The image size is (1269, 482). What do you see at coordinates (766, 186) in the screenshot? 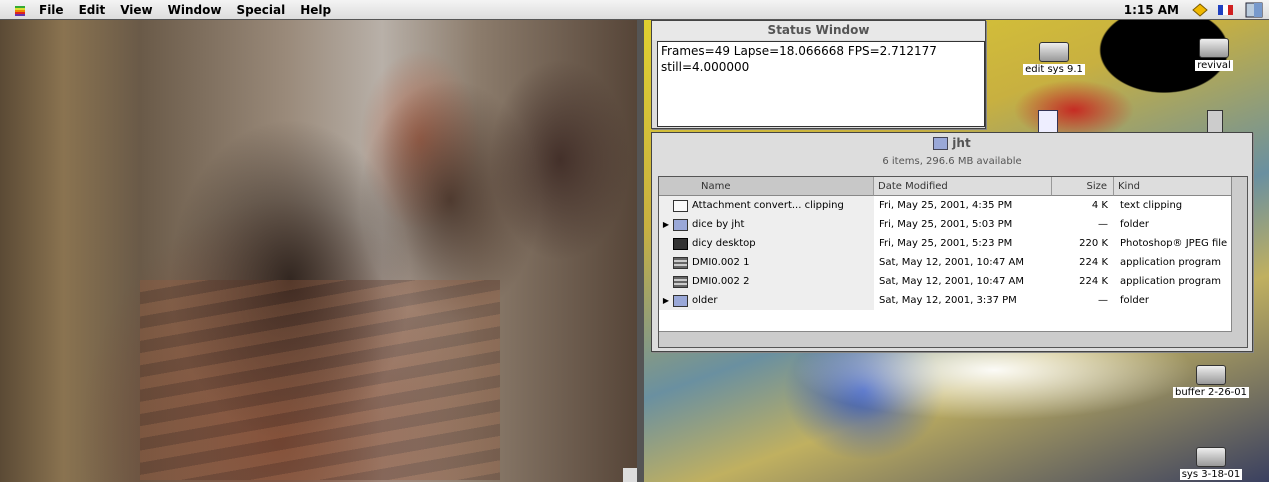
I see `column-header-name: Name` at bounding box center [766, 186].